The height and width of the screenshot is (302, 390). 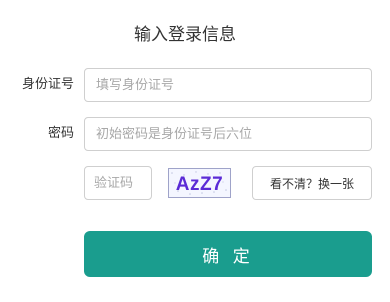 I want to click on password-input, so click(x=228, y=134).